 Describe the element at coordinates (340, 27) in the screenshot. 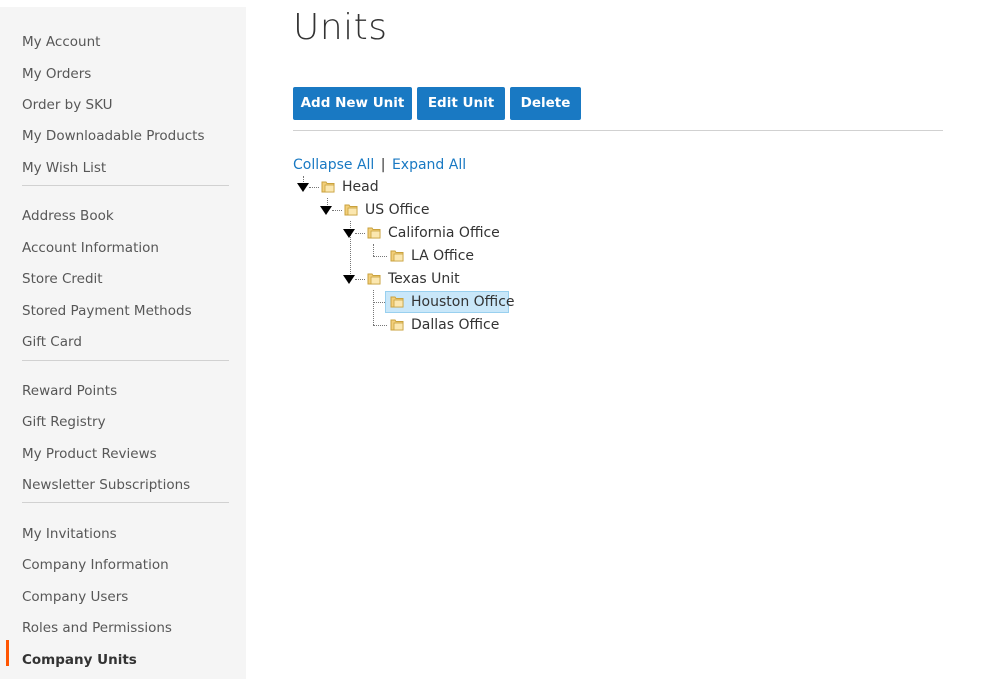

I see `page-title: Units` at that location.